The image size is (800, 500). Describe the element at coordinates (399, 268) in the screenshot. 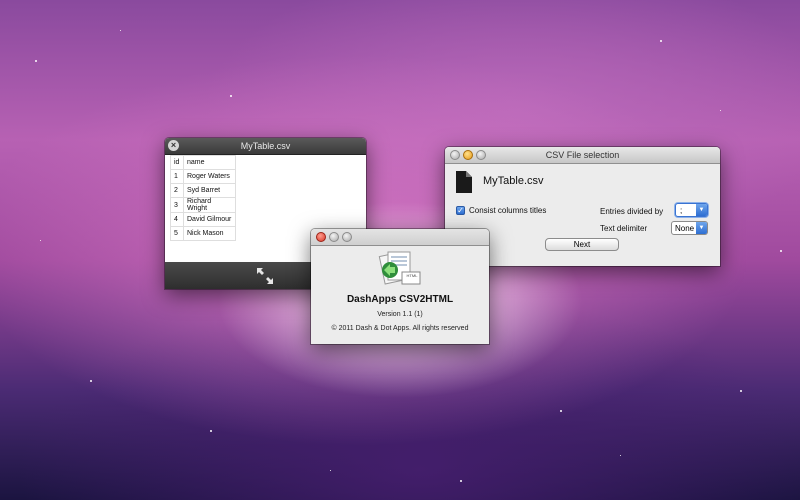

I see `csv2html-app-icon` at that location.